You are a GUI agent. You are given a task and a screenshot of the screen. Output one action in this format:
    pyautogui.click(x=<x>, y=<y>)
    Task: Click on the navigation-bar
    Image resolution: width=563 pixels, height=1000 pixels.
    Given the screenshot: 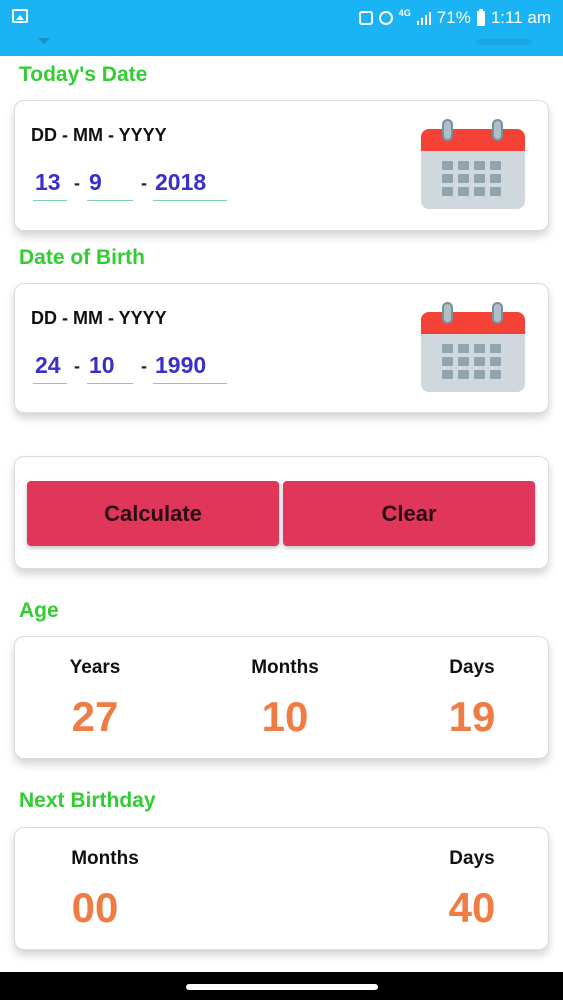 What is the action you would take?
    pyautogui.click(x=281, y=986)
    